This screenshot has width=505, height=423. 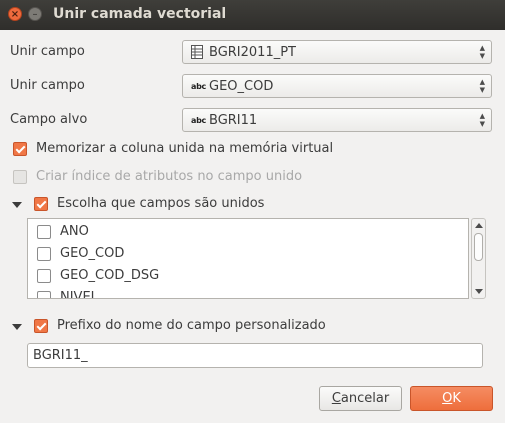 I want to click on cancel-button: Cancelar, so click(x=360, y=398).